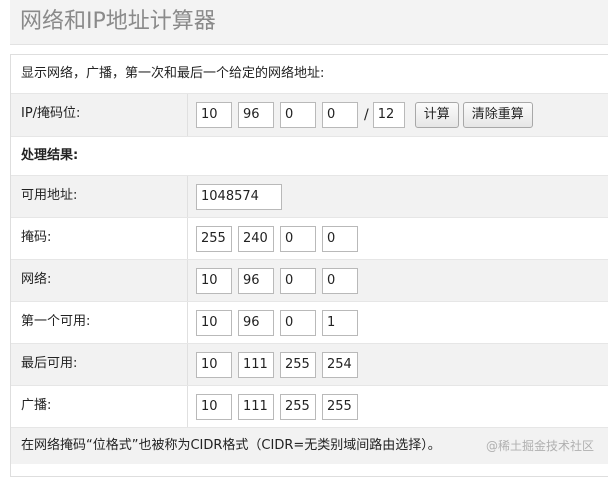 This screenshot has height=477, width=608. I want to click on description-text: 显示网络，广播，第一次和最后一个给定的网络地址:, so click(173, 73).